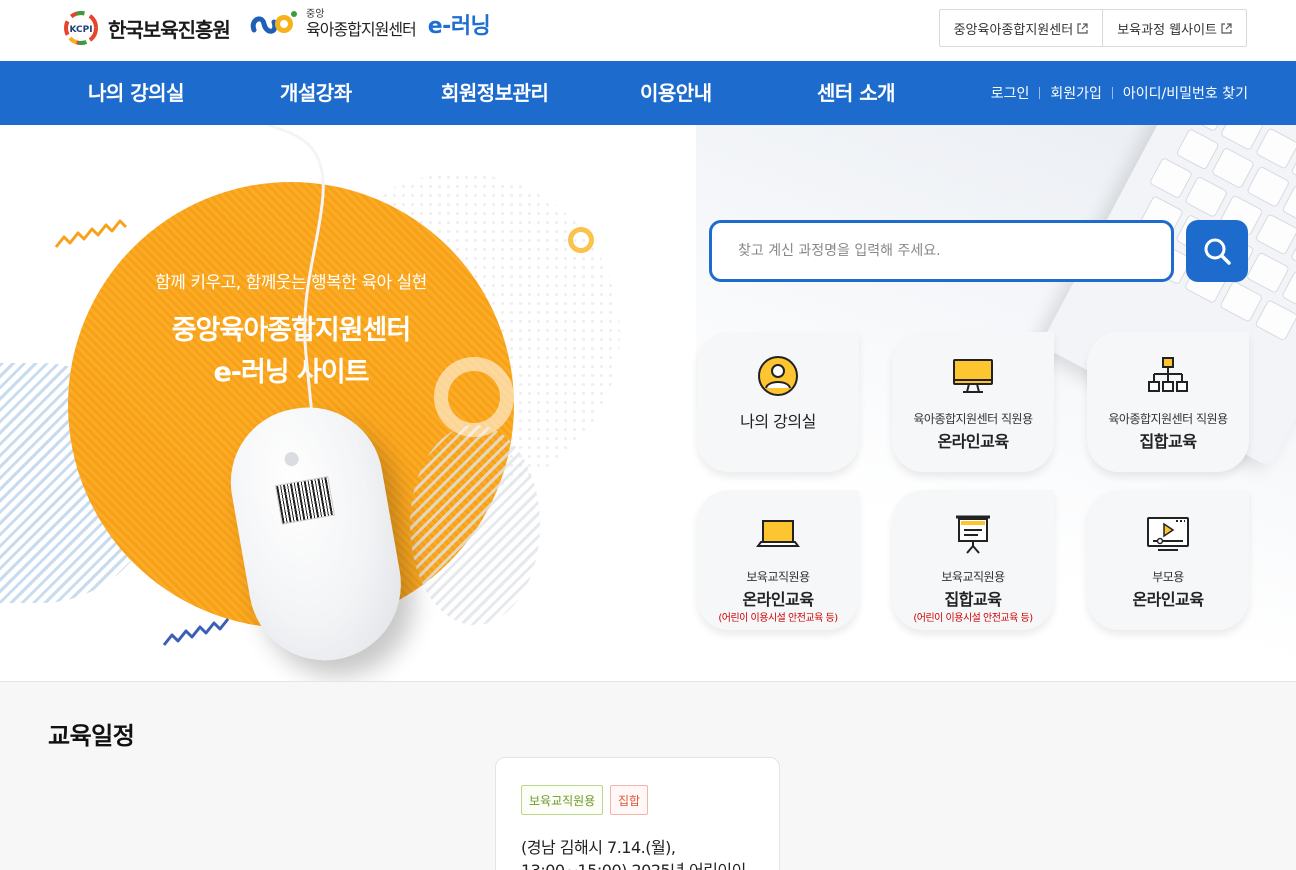 Image resolution: width=1296 pixels, height=870 pixels. I want to click on kcpi-logo: KCPI 한국보육진흥원, so click(145, 28).